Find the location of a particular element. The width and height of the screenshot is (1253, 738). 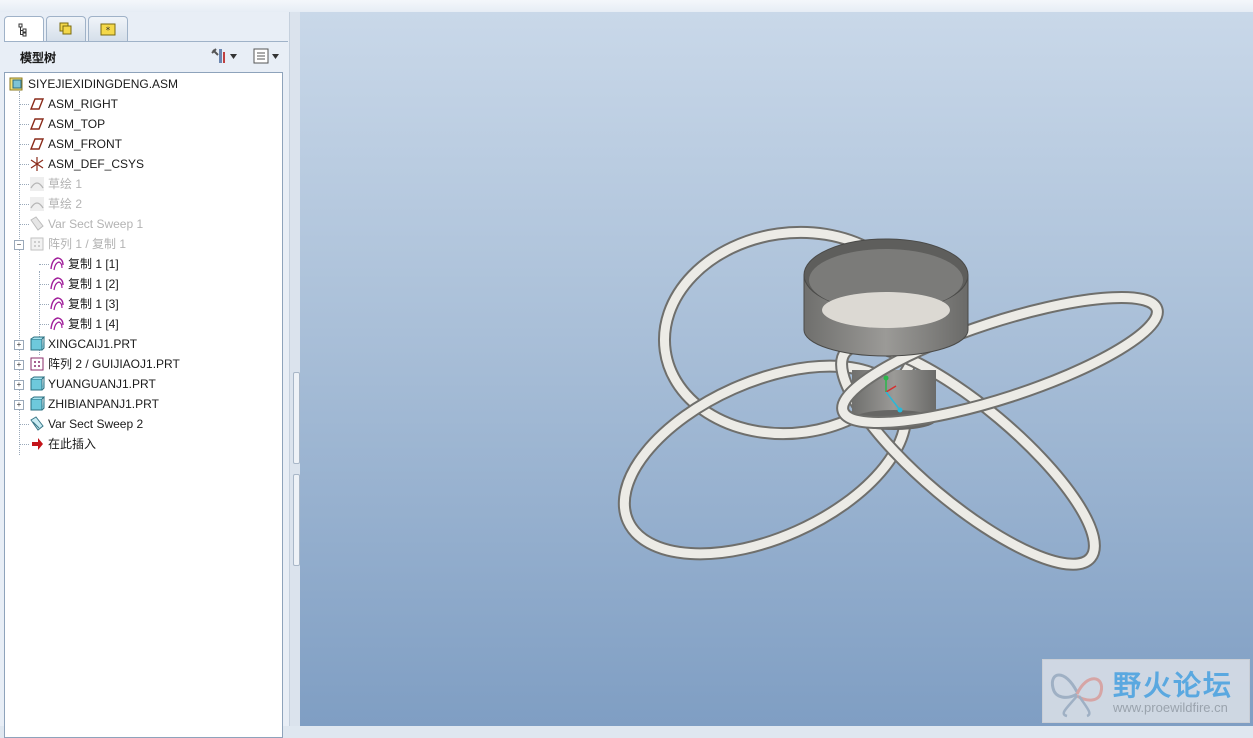

tab-favorites: * is located at coordinates (108, 28).